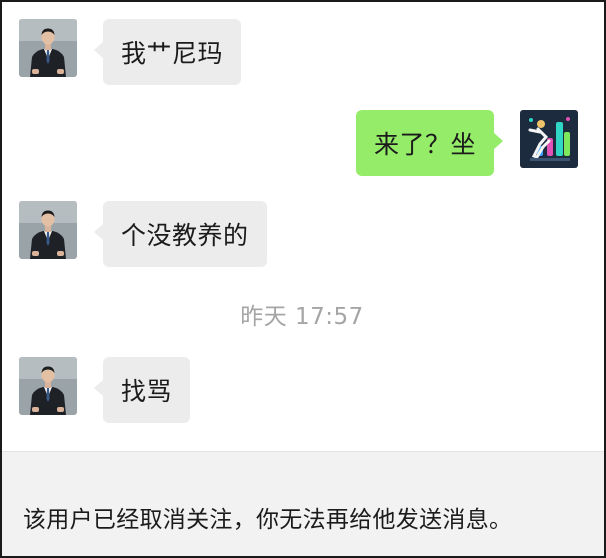  What do you see at coordinates (429, 143) in the screenshot?
I see `message-bubble-outgoing: 来了？坐` at bounding box center [429, 143].